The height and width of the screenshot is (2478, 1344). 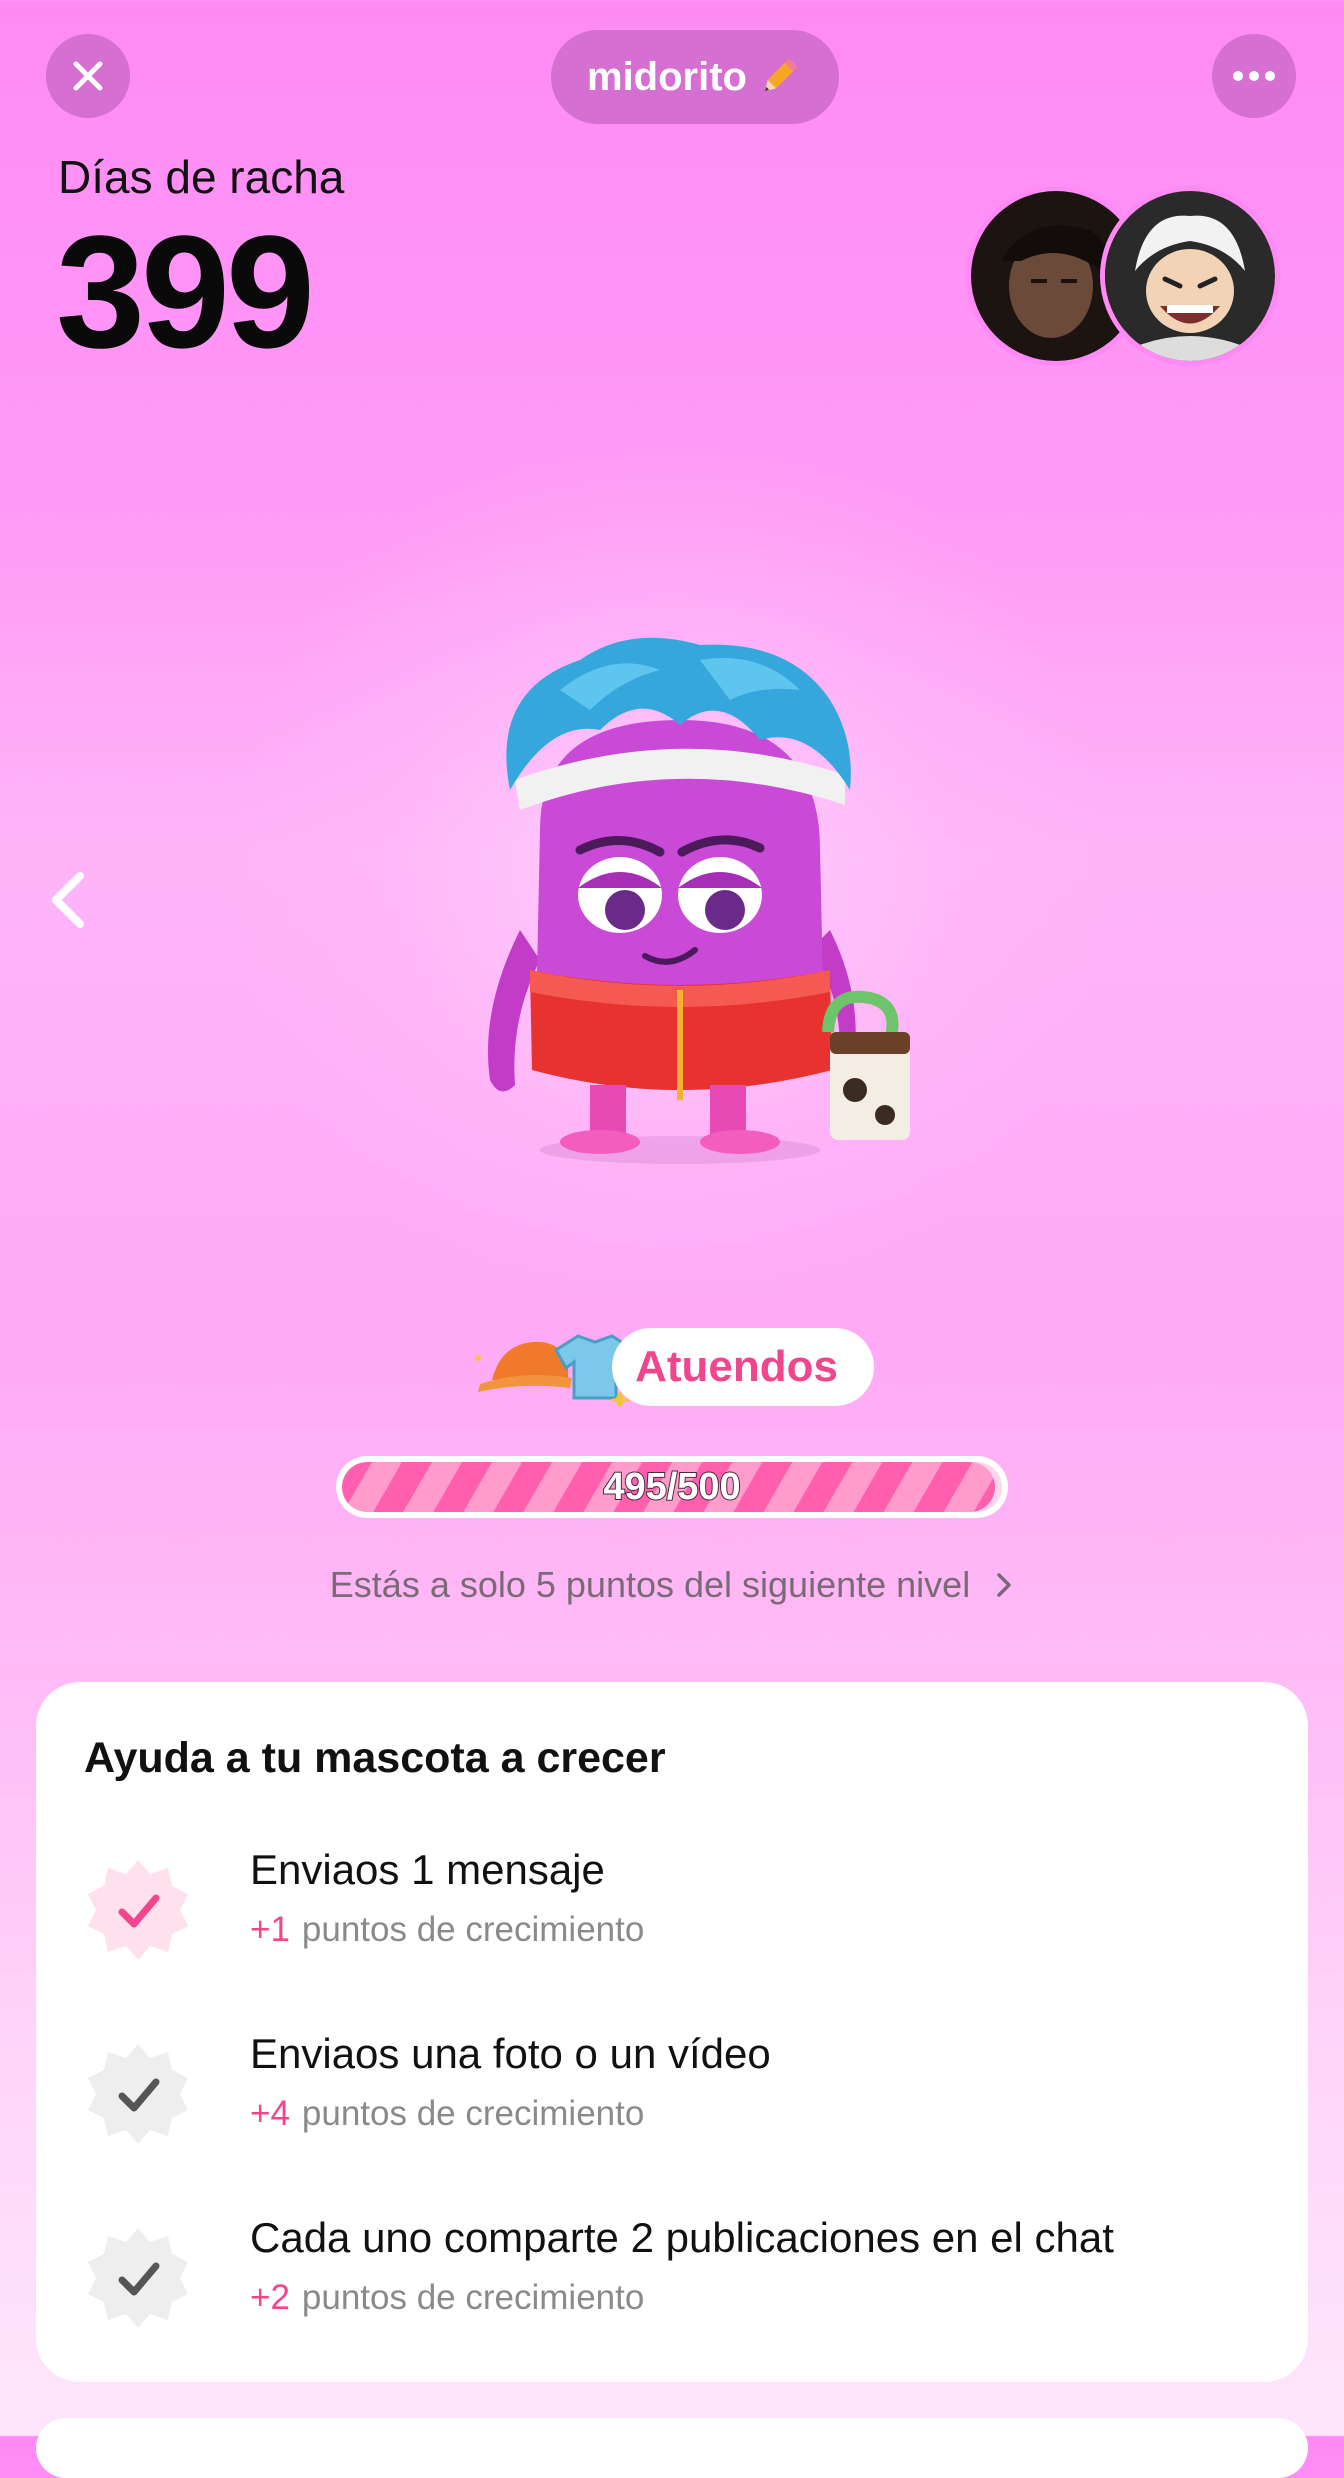 I want to click on task-title: Enviaos 1 mensaje, so click(x=427, y=1869).